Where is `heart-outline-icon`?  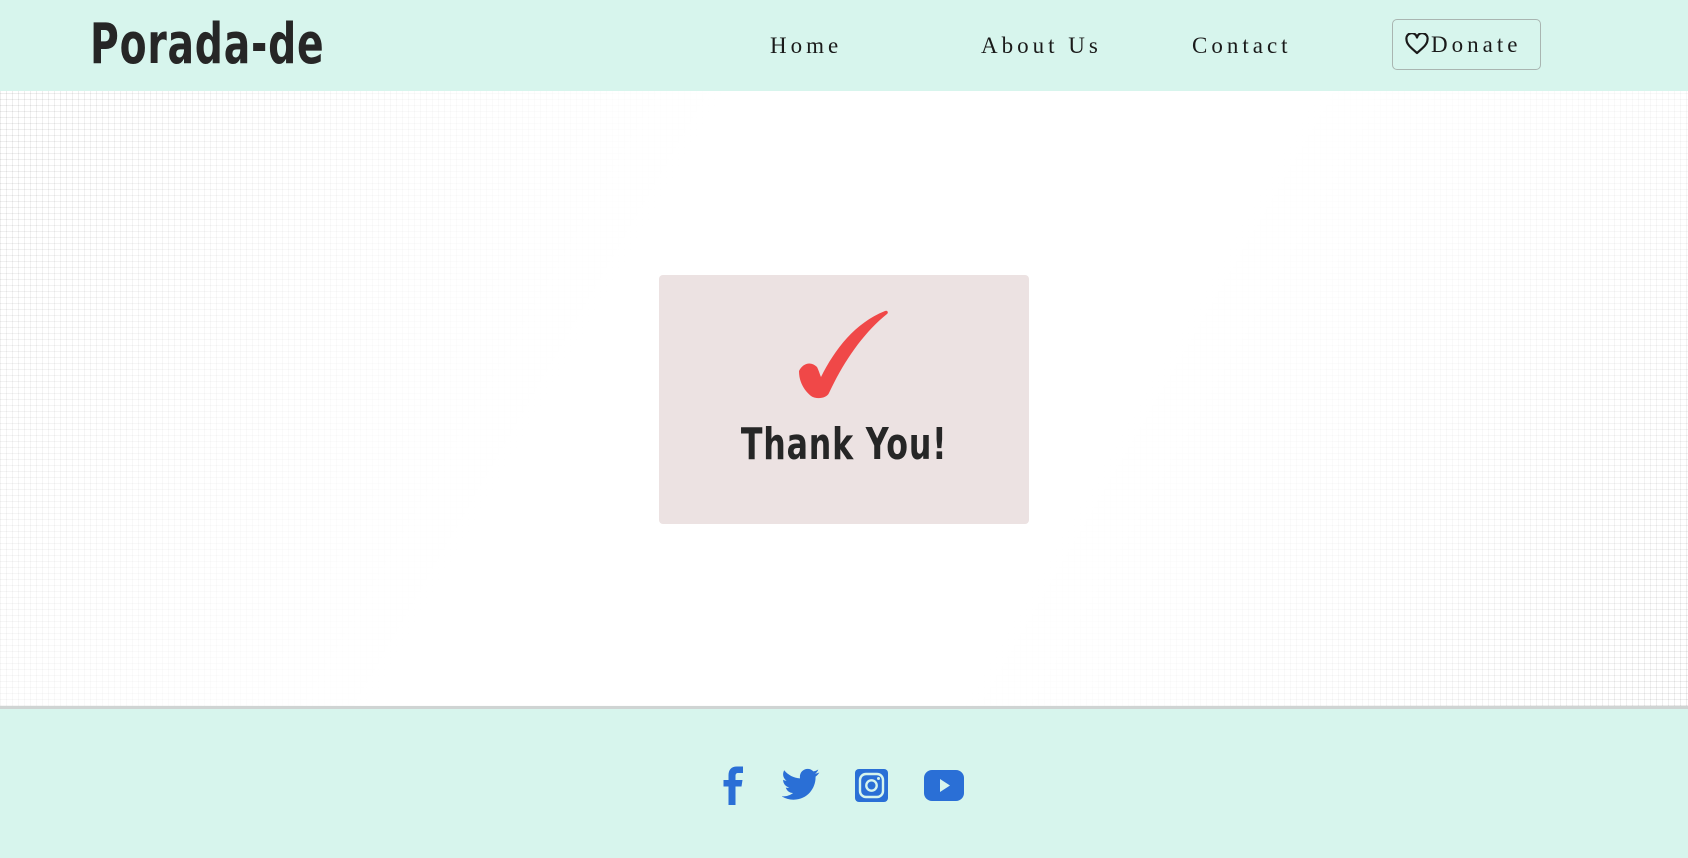
heart-outline-icon is located at coordinates (1417, 43).